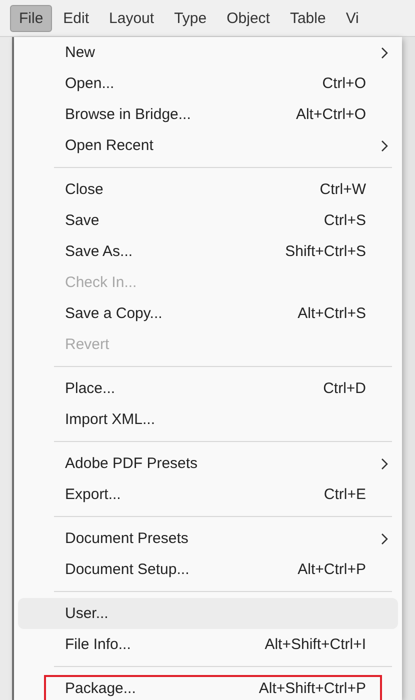 The image size is (415, 700). What do you see at coordinates (208, 83) in the screenshot?
I see `menu-item: Open... Ctrl+O` at bounding box center [208, 83].